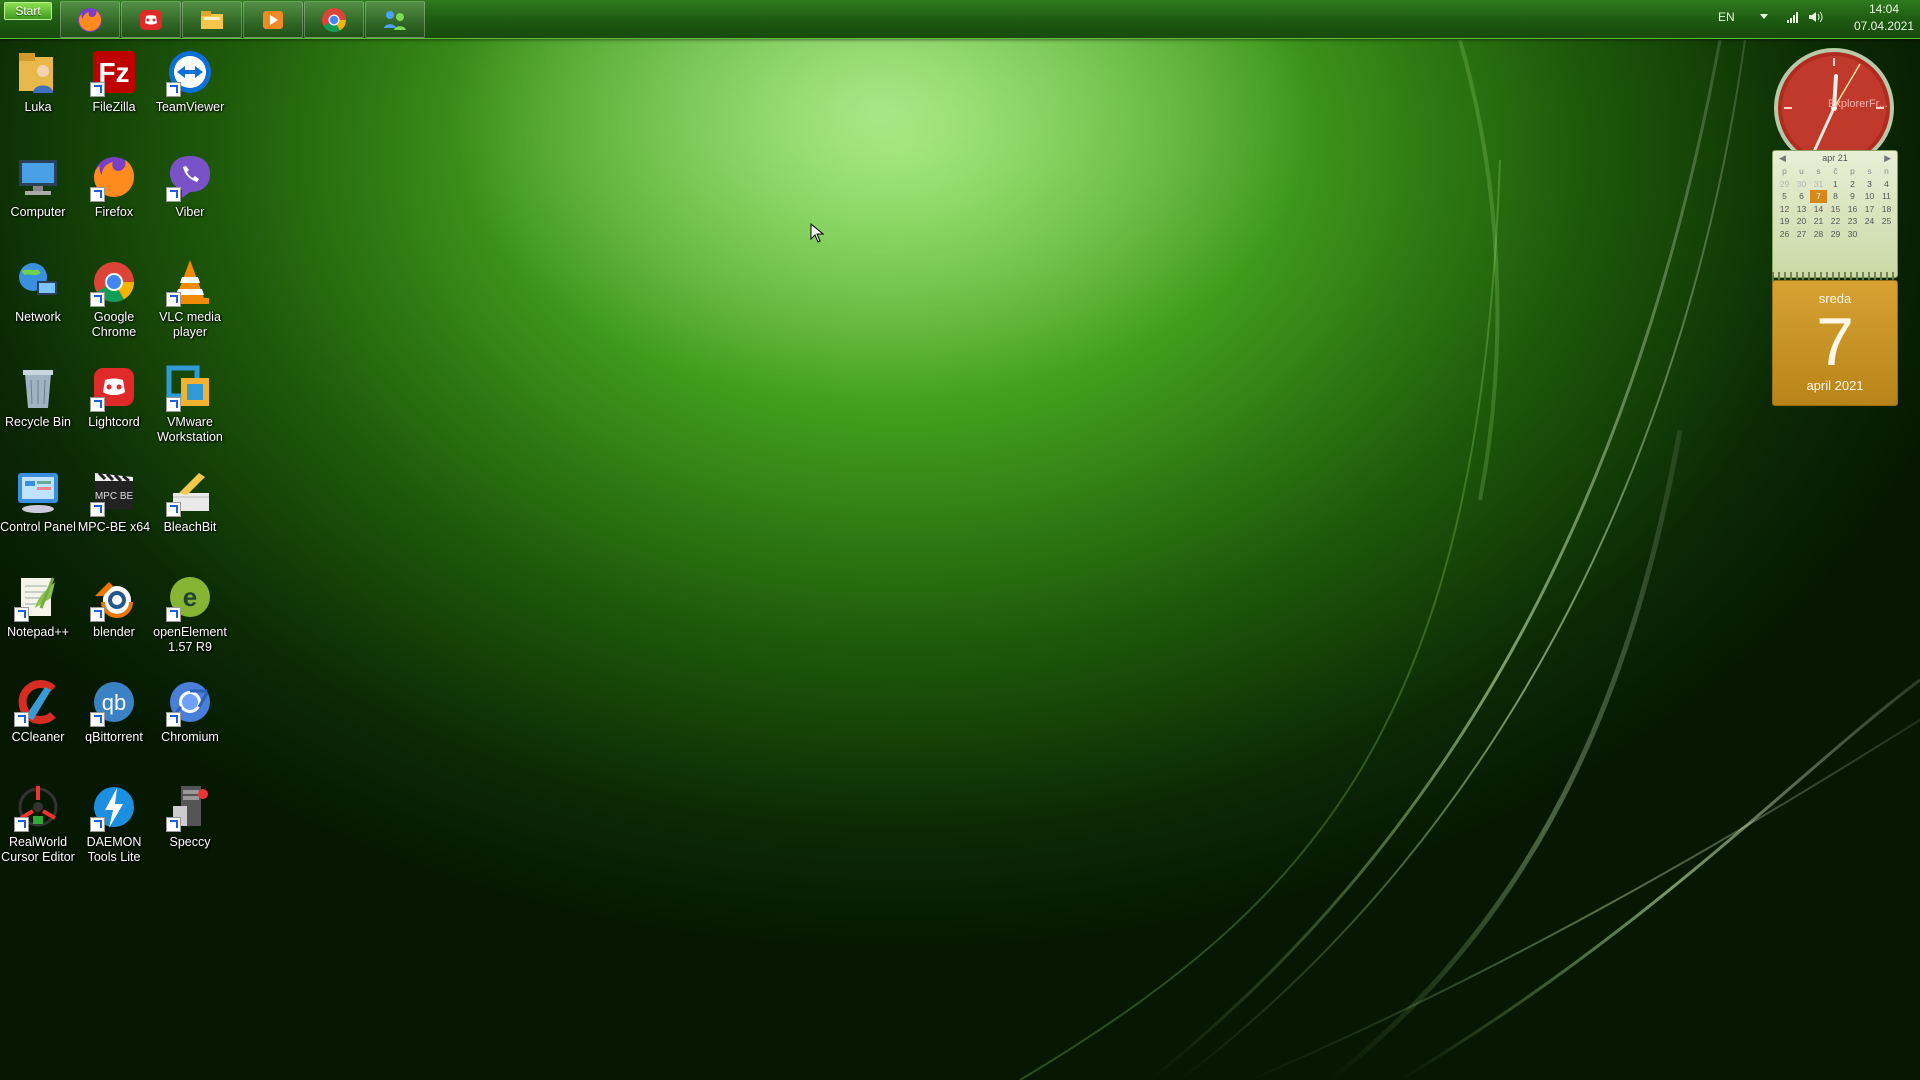 The image size is (1920, 1080). What do you see at coordinates (1784, 221) in the screenshot?
I see `calendar-day: 19` at bounding box center [1784, 221].